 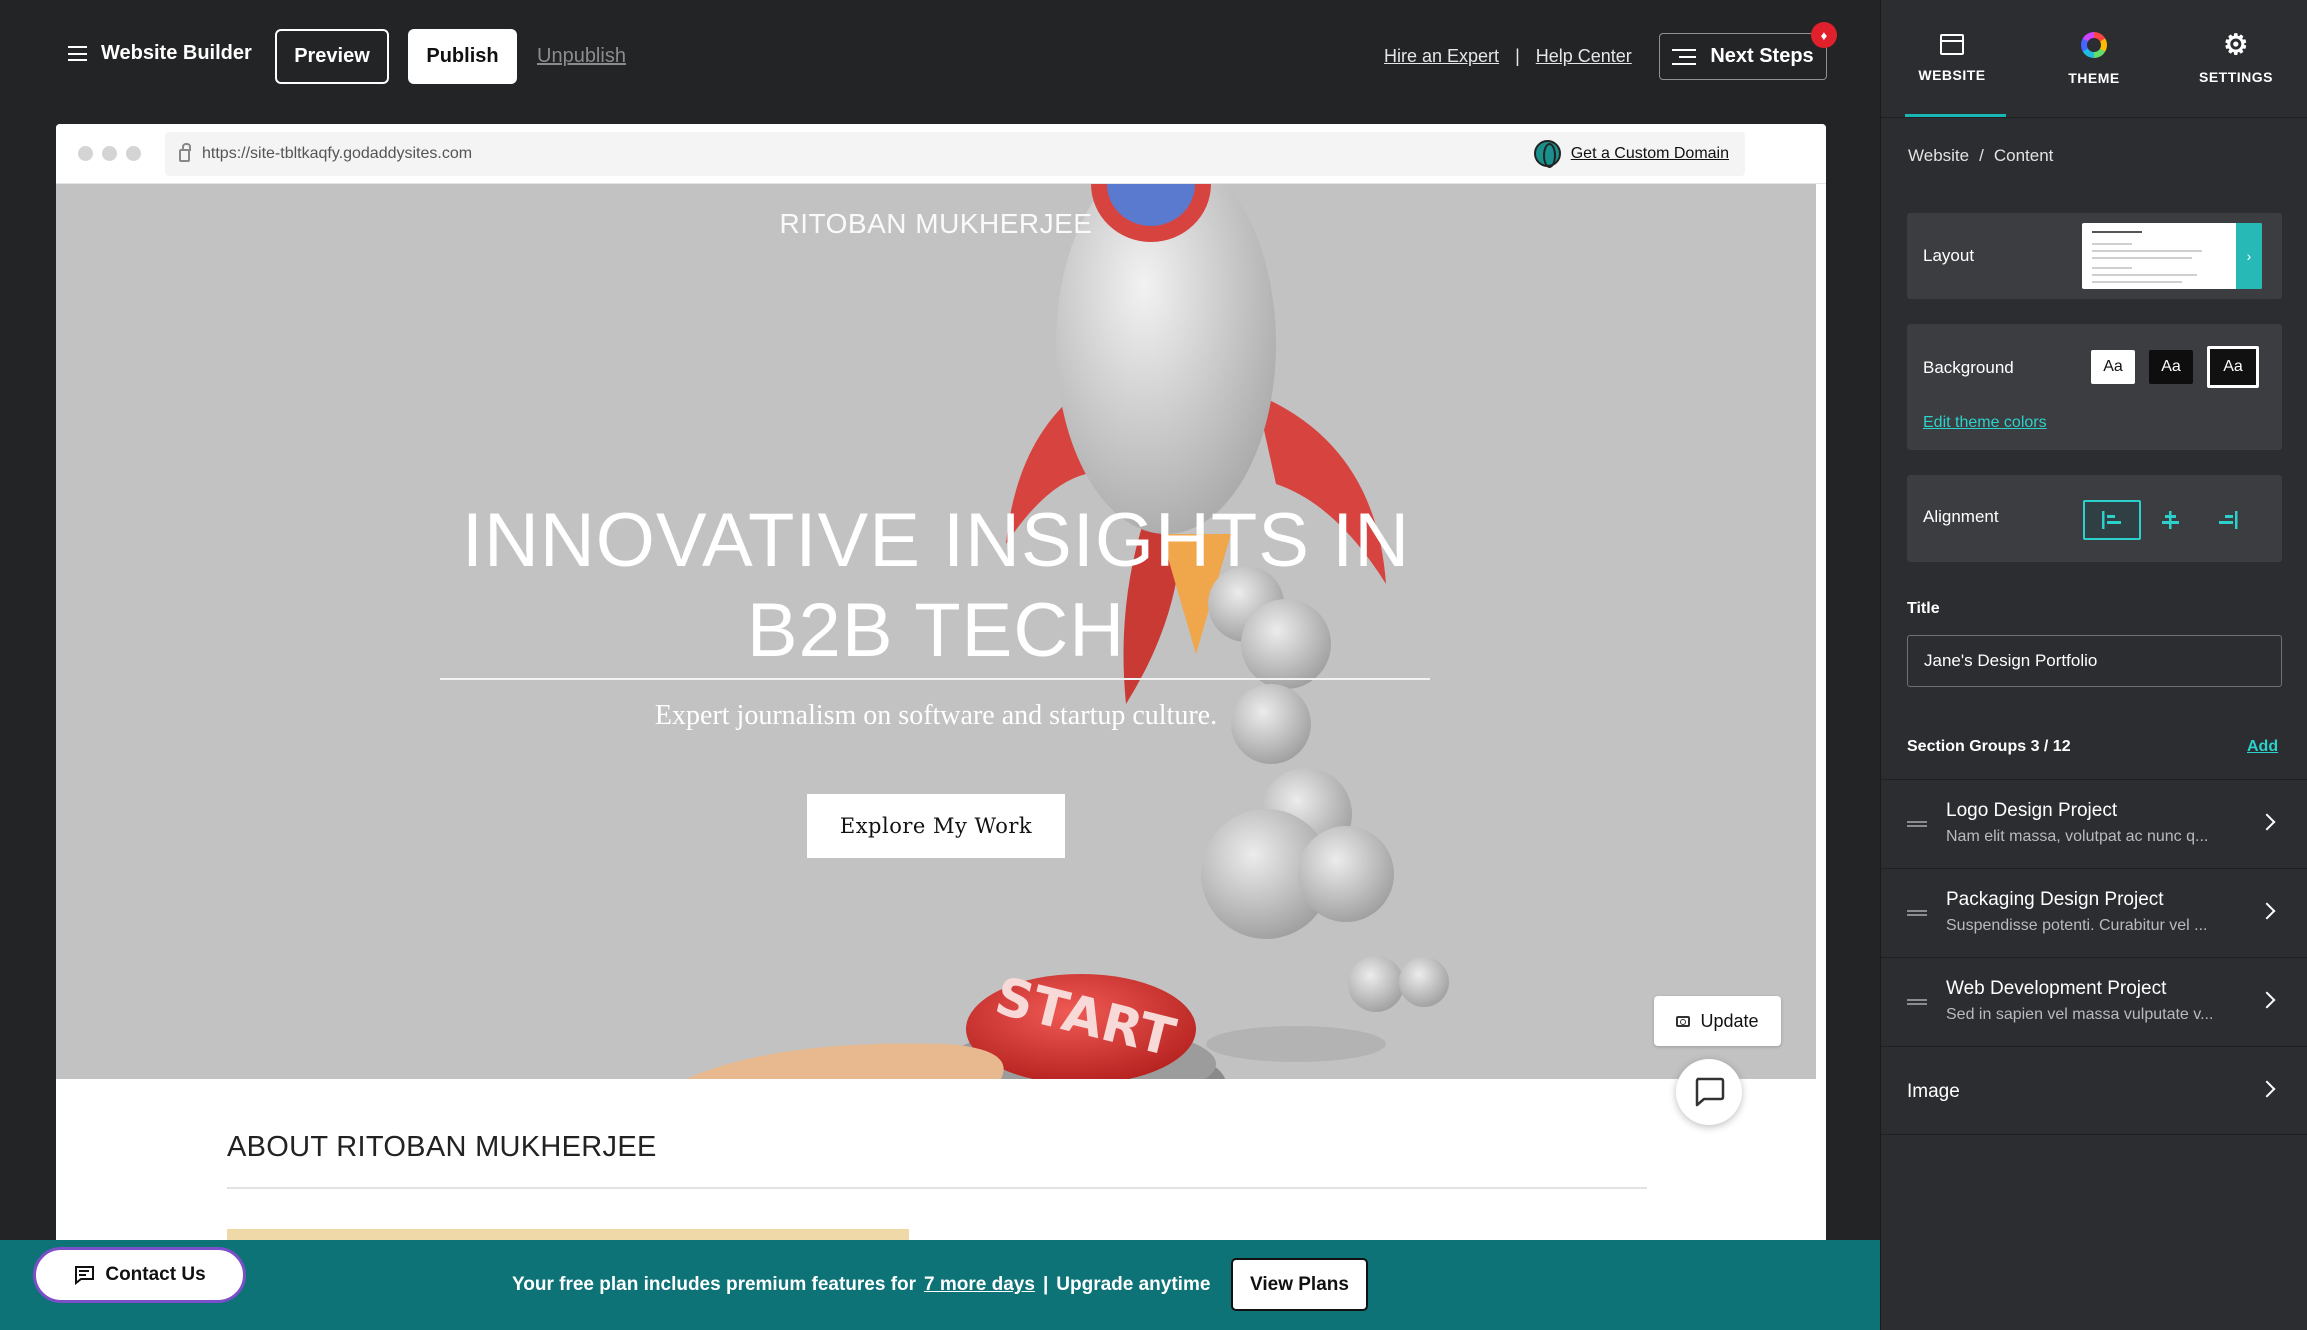 What do you see at coordinates (2262, 747) in the screenshot?
I see `add-section-group-link: Add` at bounding box center [2262, 747].